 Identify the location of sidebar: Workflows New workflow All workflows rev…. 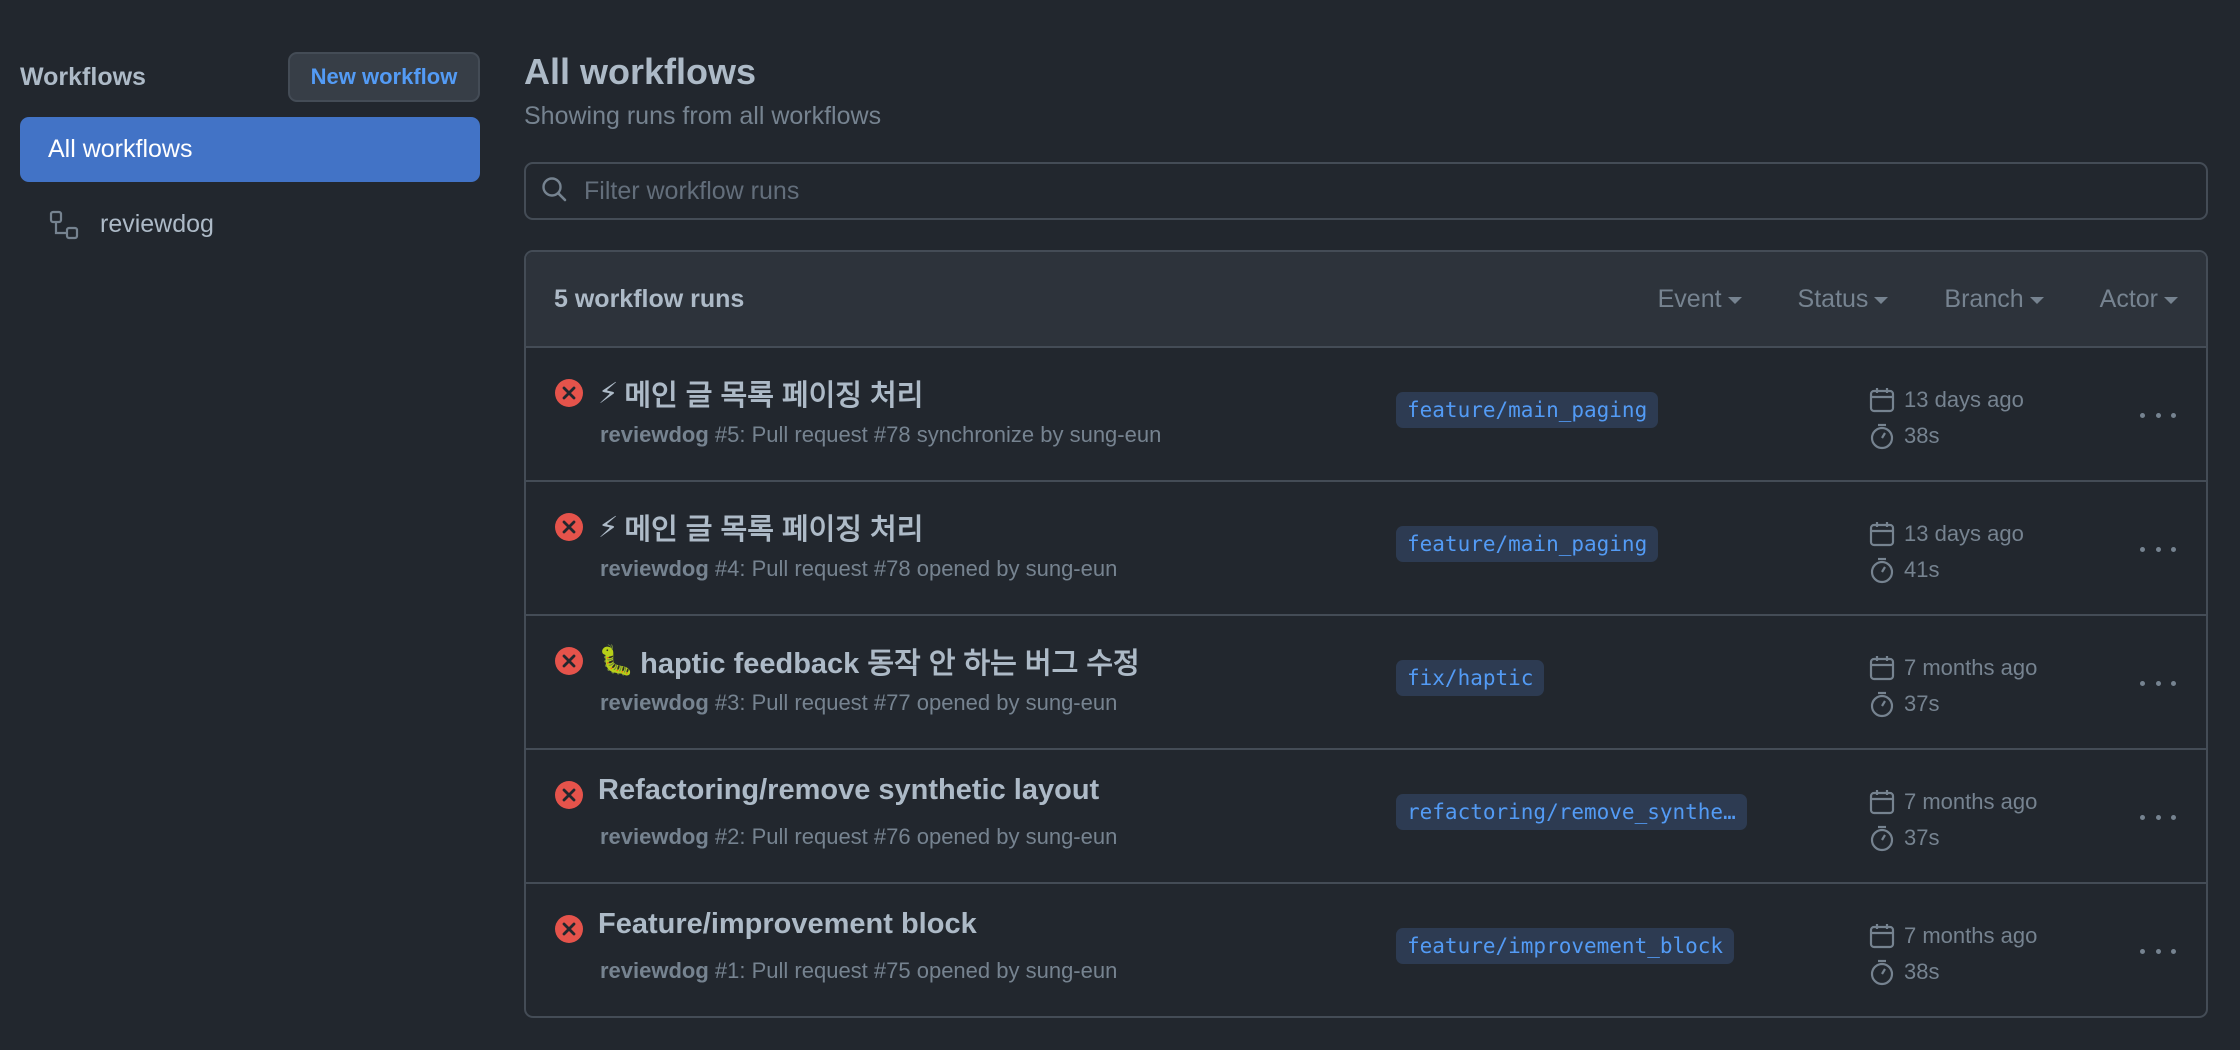
(250, 159).